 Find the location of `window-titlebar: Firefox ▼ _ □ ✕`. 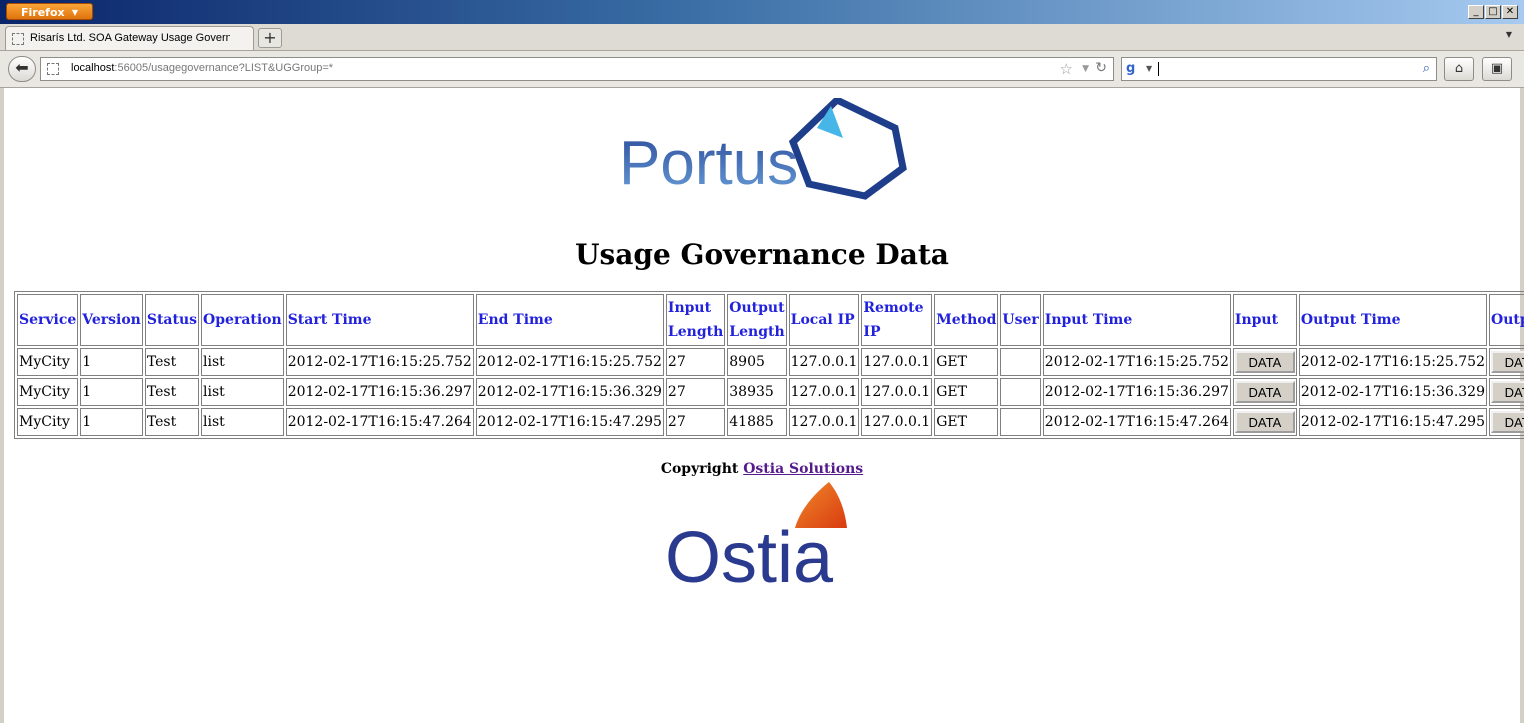

window-titlebar: Firefox ▼ _ □ ✕ is located at coordinates (762, 12).